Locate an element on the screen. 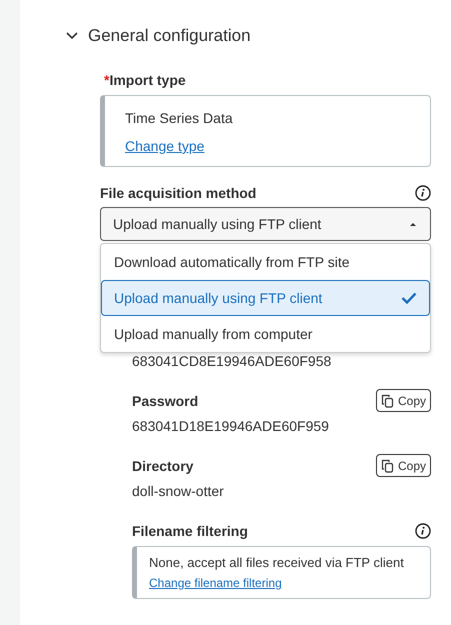 This screenshot has height=625, width=451. credential-value: 683041CD8E19946ADE60F958 is located at coordinates (232, 361).